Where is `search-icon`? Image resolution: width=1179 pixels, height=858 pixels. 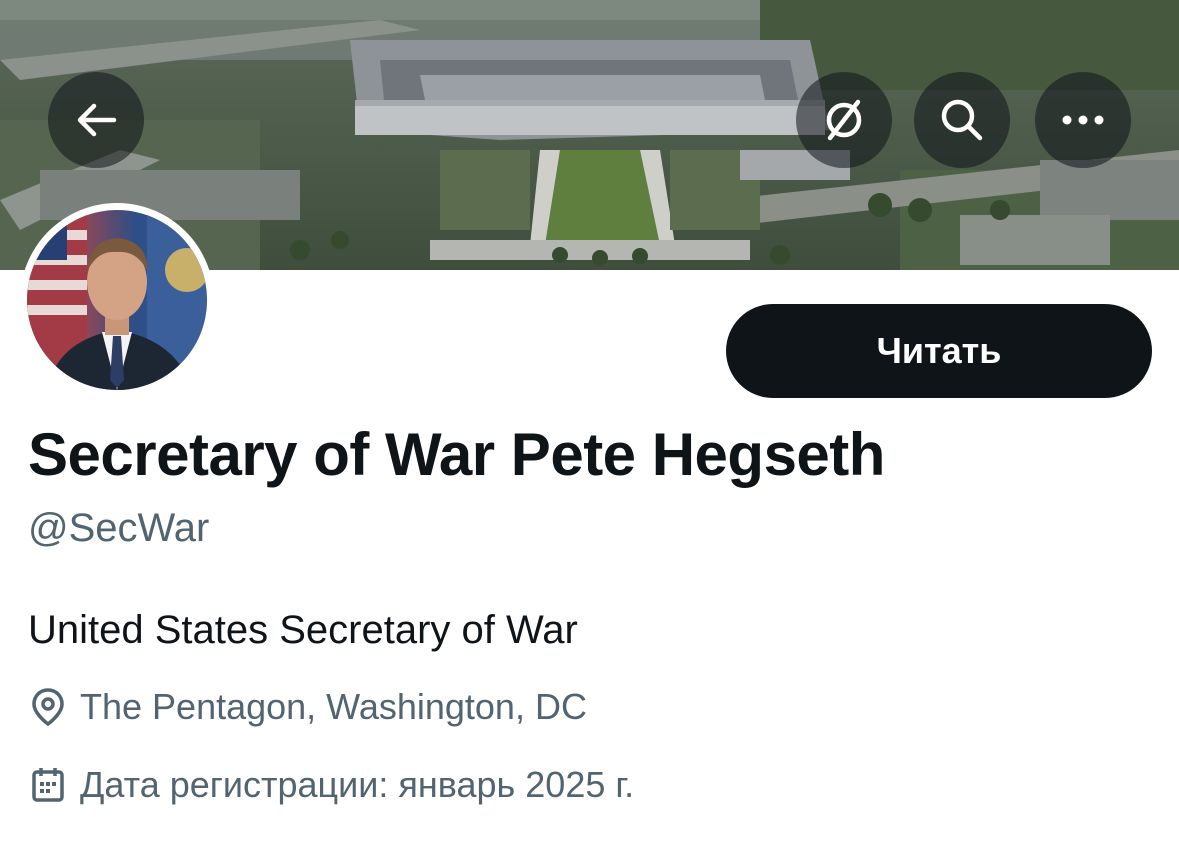
search-icon is located at coordinates (962, 120).